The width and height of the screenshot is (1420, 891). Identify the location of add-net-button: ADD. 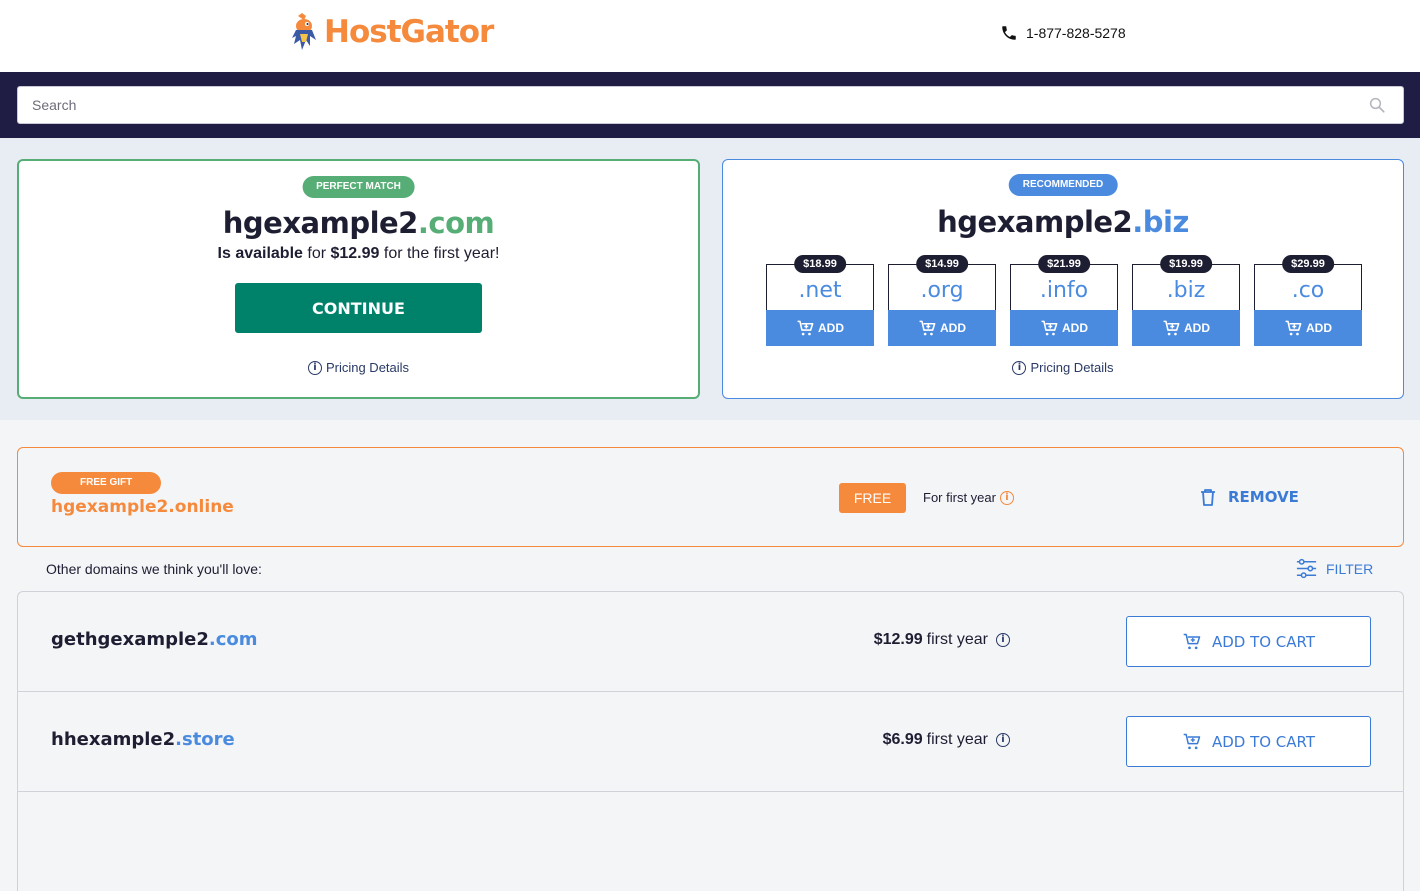
(820, 328).